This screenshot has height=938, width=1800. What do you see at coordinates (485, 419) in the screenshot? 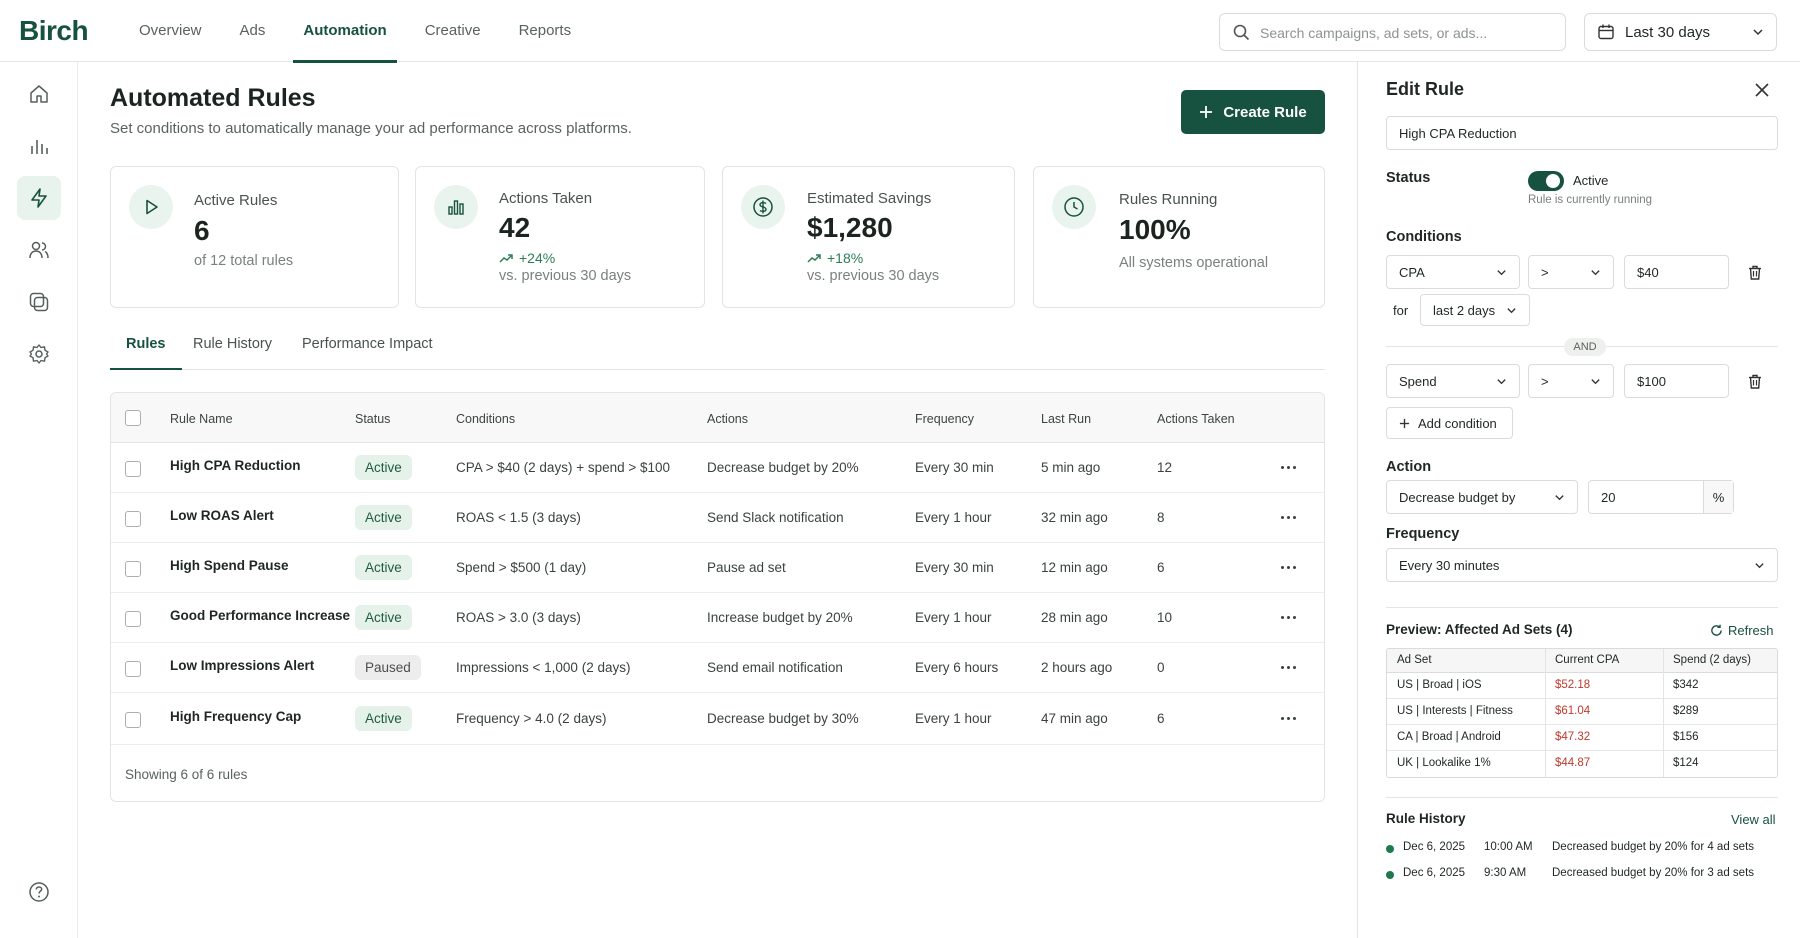
I see `col-conditions: Conditions` at bounding box center [485, 419].